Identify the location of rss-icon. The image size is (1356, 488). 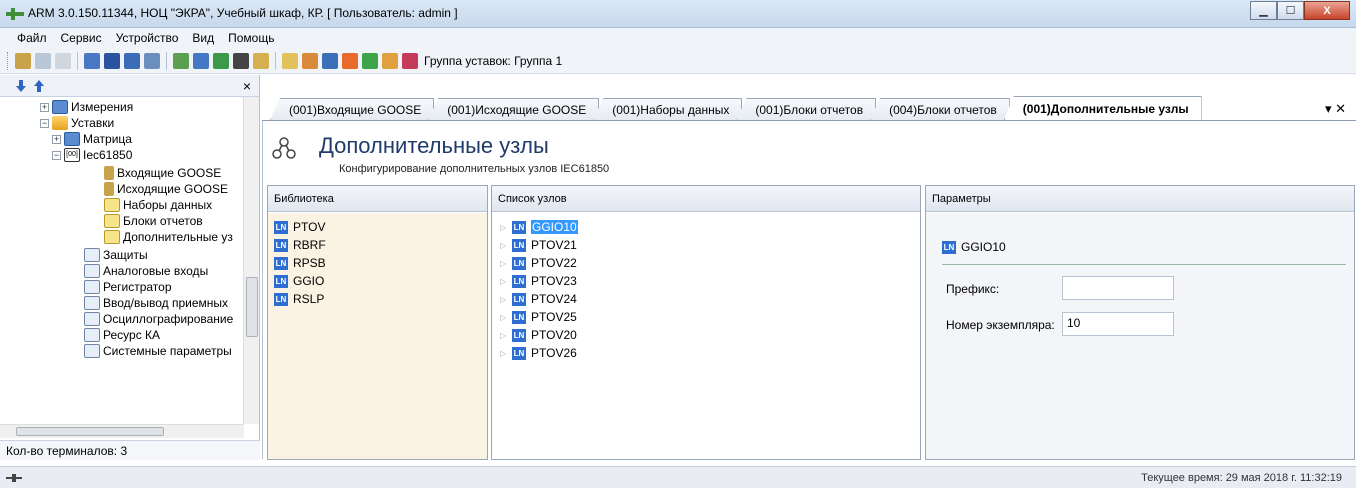
(350, 60).